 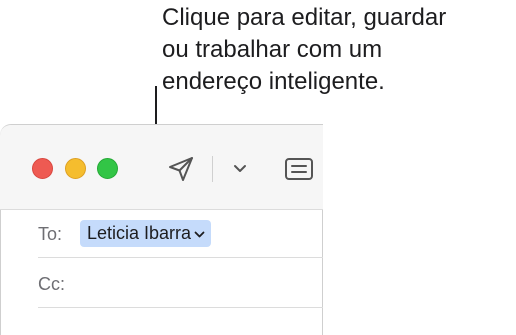 What do you see at coordinates (42, 168) in the screenshot?
I see `close-window-button` at bounding box center [42, 168].